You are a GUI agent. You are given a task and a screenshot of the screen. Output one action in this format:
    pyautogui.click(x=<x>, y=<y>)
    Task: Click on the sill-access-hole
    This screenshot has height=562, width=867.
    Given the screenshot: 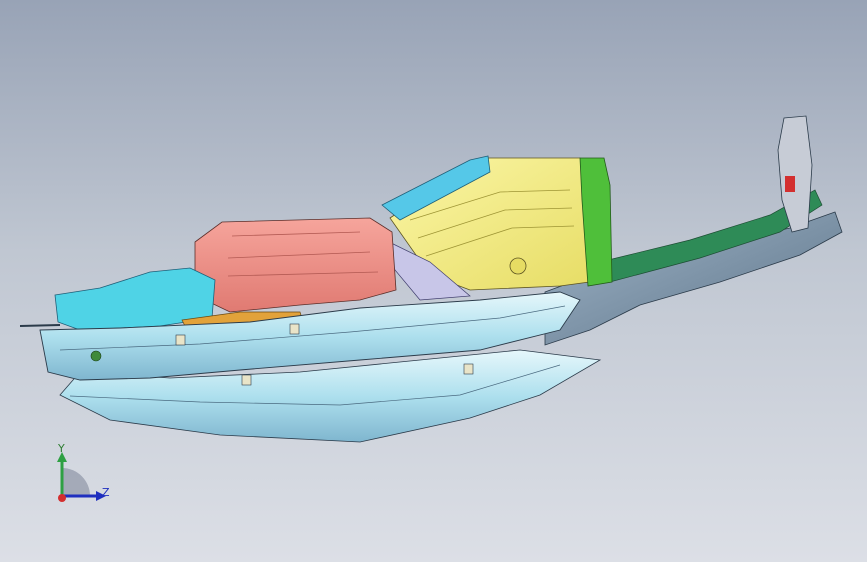 What is the action you would take?
    pyautogui.click(x=96, y=356)
    